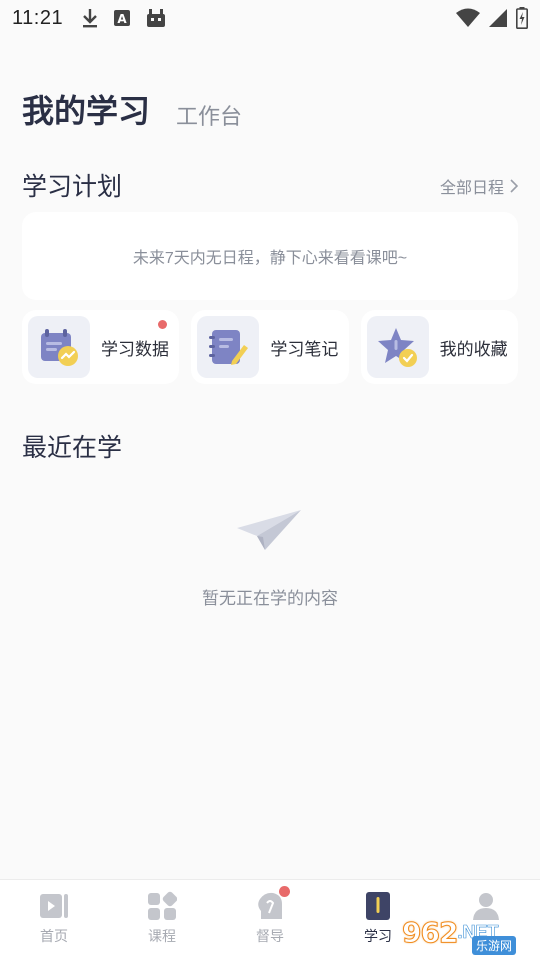 The width and height of the screenshot is (540, 960). Describe the element at coordinates (54, 936) in the screenshot. I see `nav-label-home: 首页` at that location.